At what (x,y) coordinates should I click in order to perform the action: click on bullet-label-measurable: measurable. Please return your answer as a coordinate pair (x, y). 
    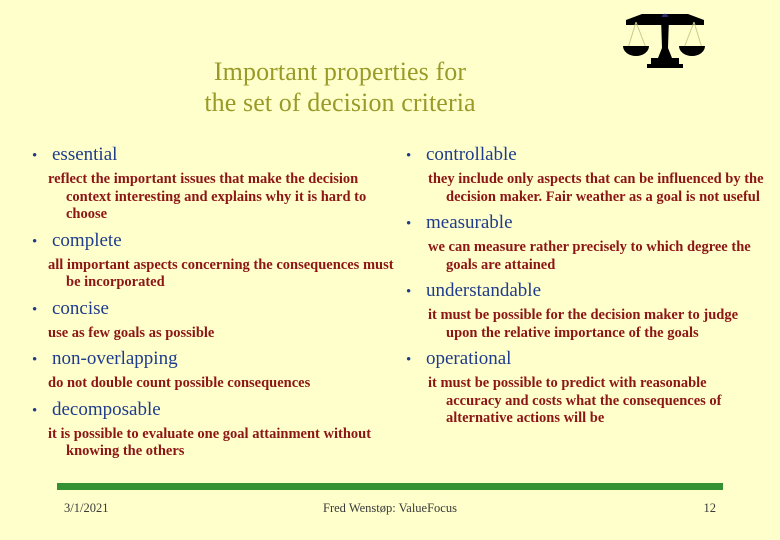
    Looking at the image, I should click on (469, 222).